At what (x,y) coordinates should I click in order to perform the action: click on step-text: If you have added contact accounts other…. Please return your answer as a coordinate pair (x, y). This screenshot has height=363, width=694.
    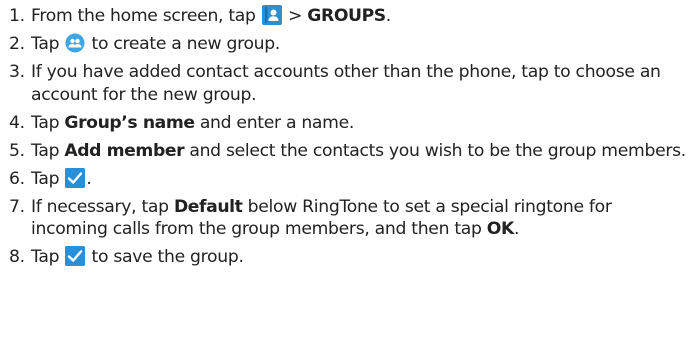
    Looking at the image, I should click on (346, 83).